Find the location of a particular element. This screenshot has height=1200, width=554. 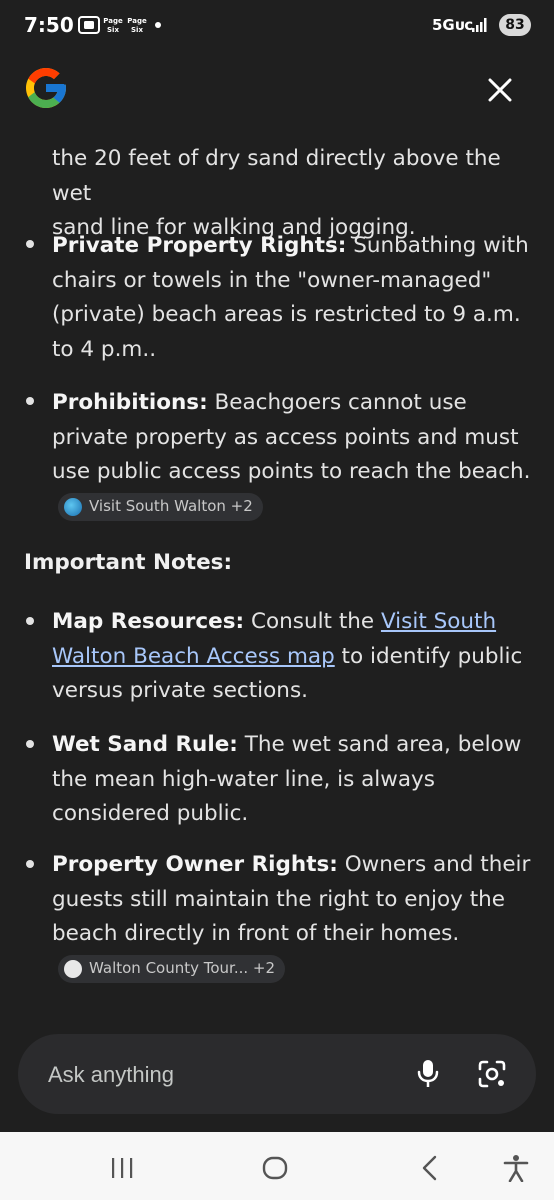

list-item-title: Prohibitions: is located at coordinates (130, 402).